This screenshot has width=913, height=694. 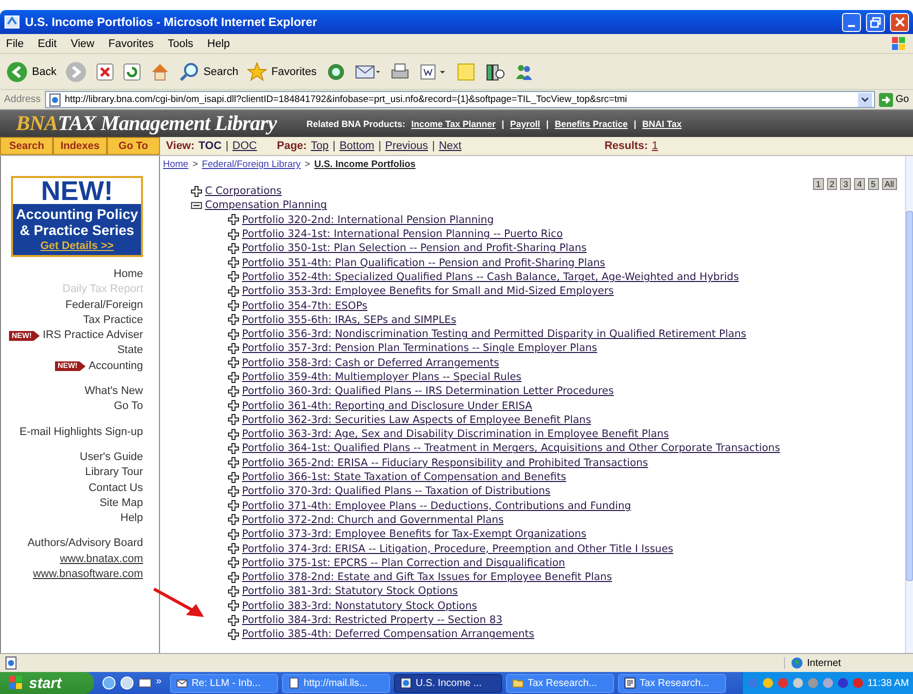 What do you see at coordinates (159, 681) in the screenshot?
I see `more-button: »` at bounding box center [159, 681].